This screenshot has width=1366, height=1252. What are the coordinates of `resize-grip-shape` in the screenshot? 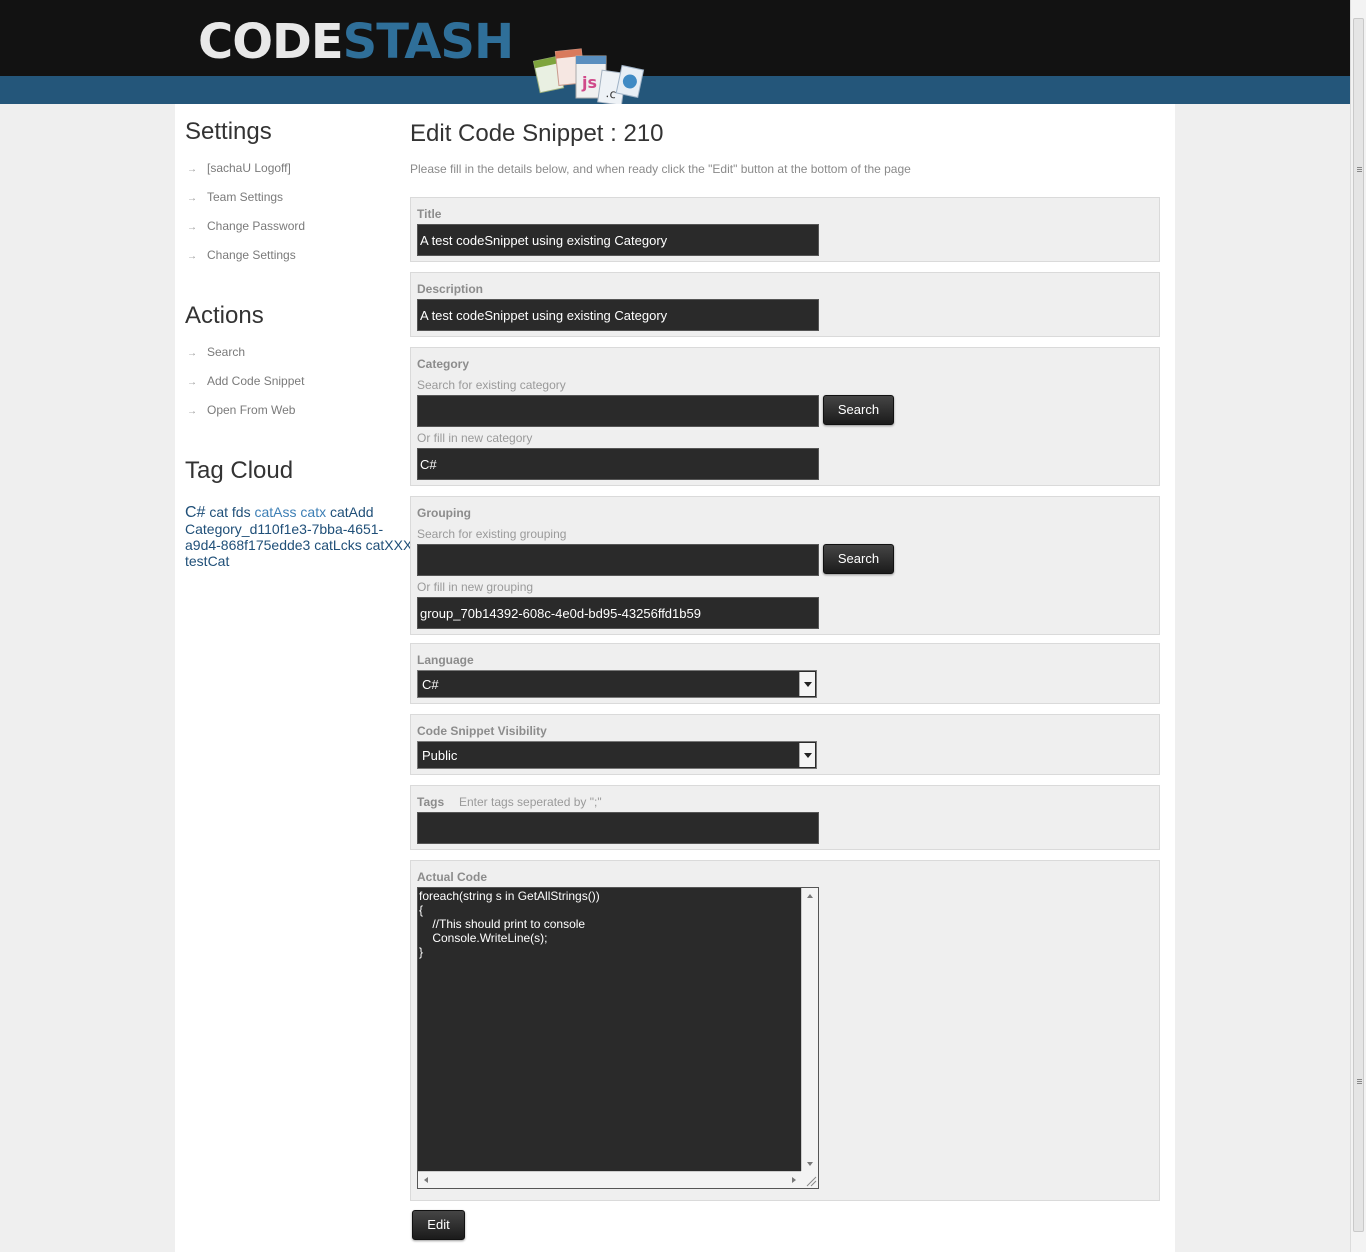 It's located at (811, 1181).